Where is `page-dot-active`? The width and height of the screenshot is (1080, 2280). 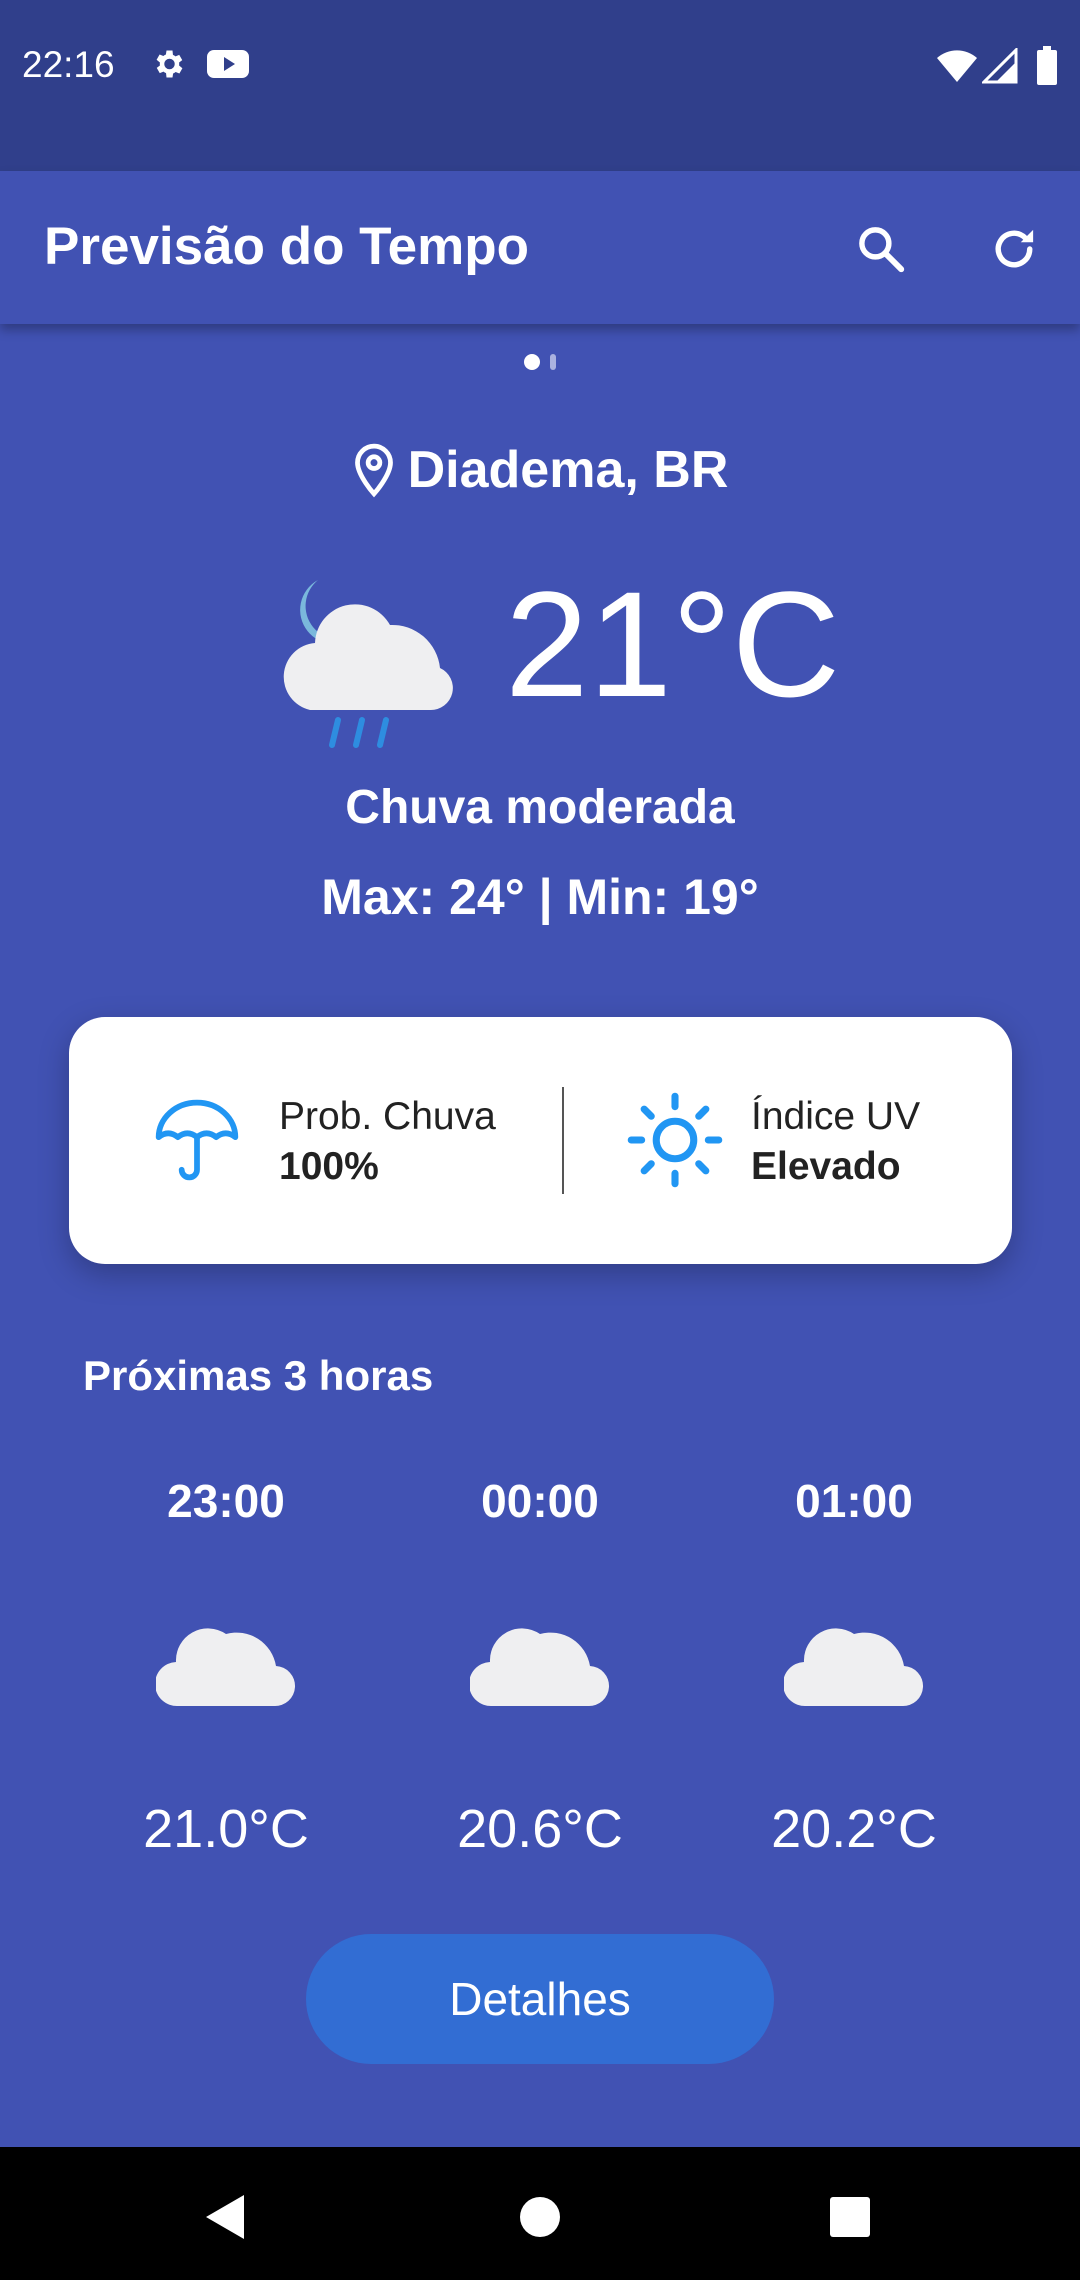 page-dot-active is located at coordinates (532, 362).